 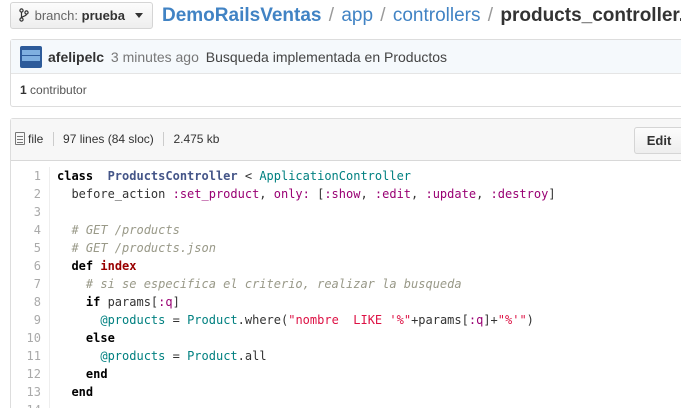 I want to click on line-number: 6, so click(x=26, y=266).